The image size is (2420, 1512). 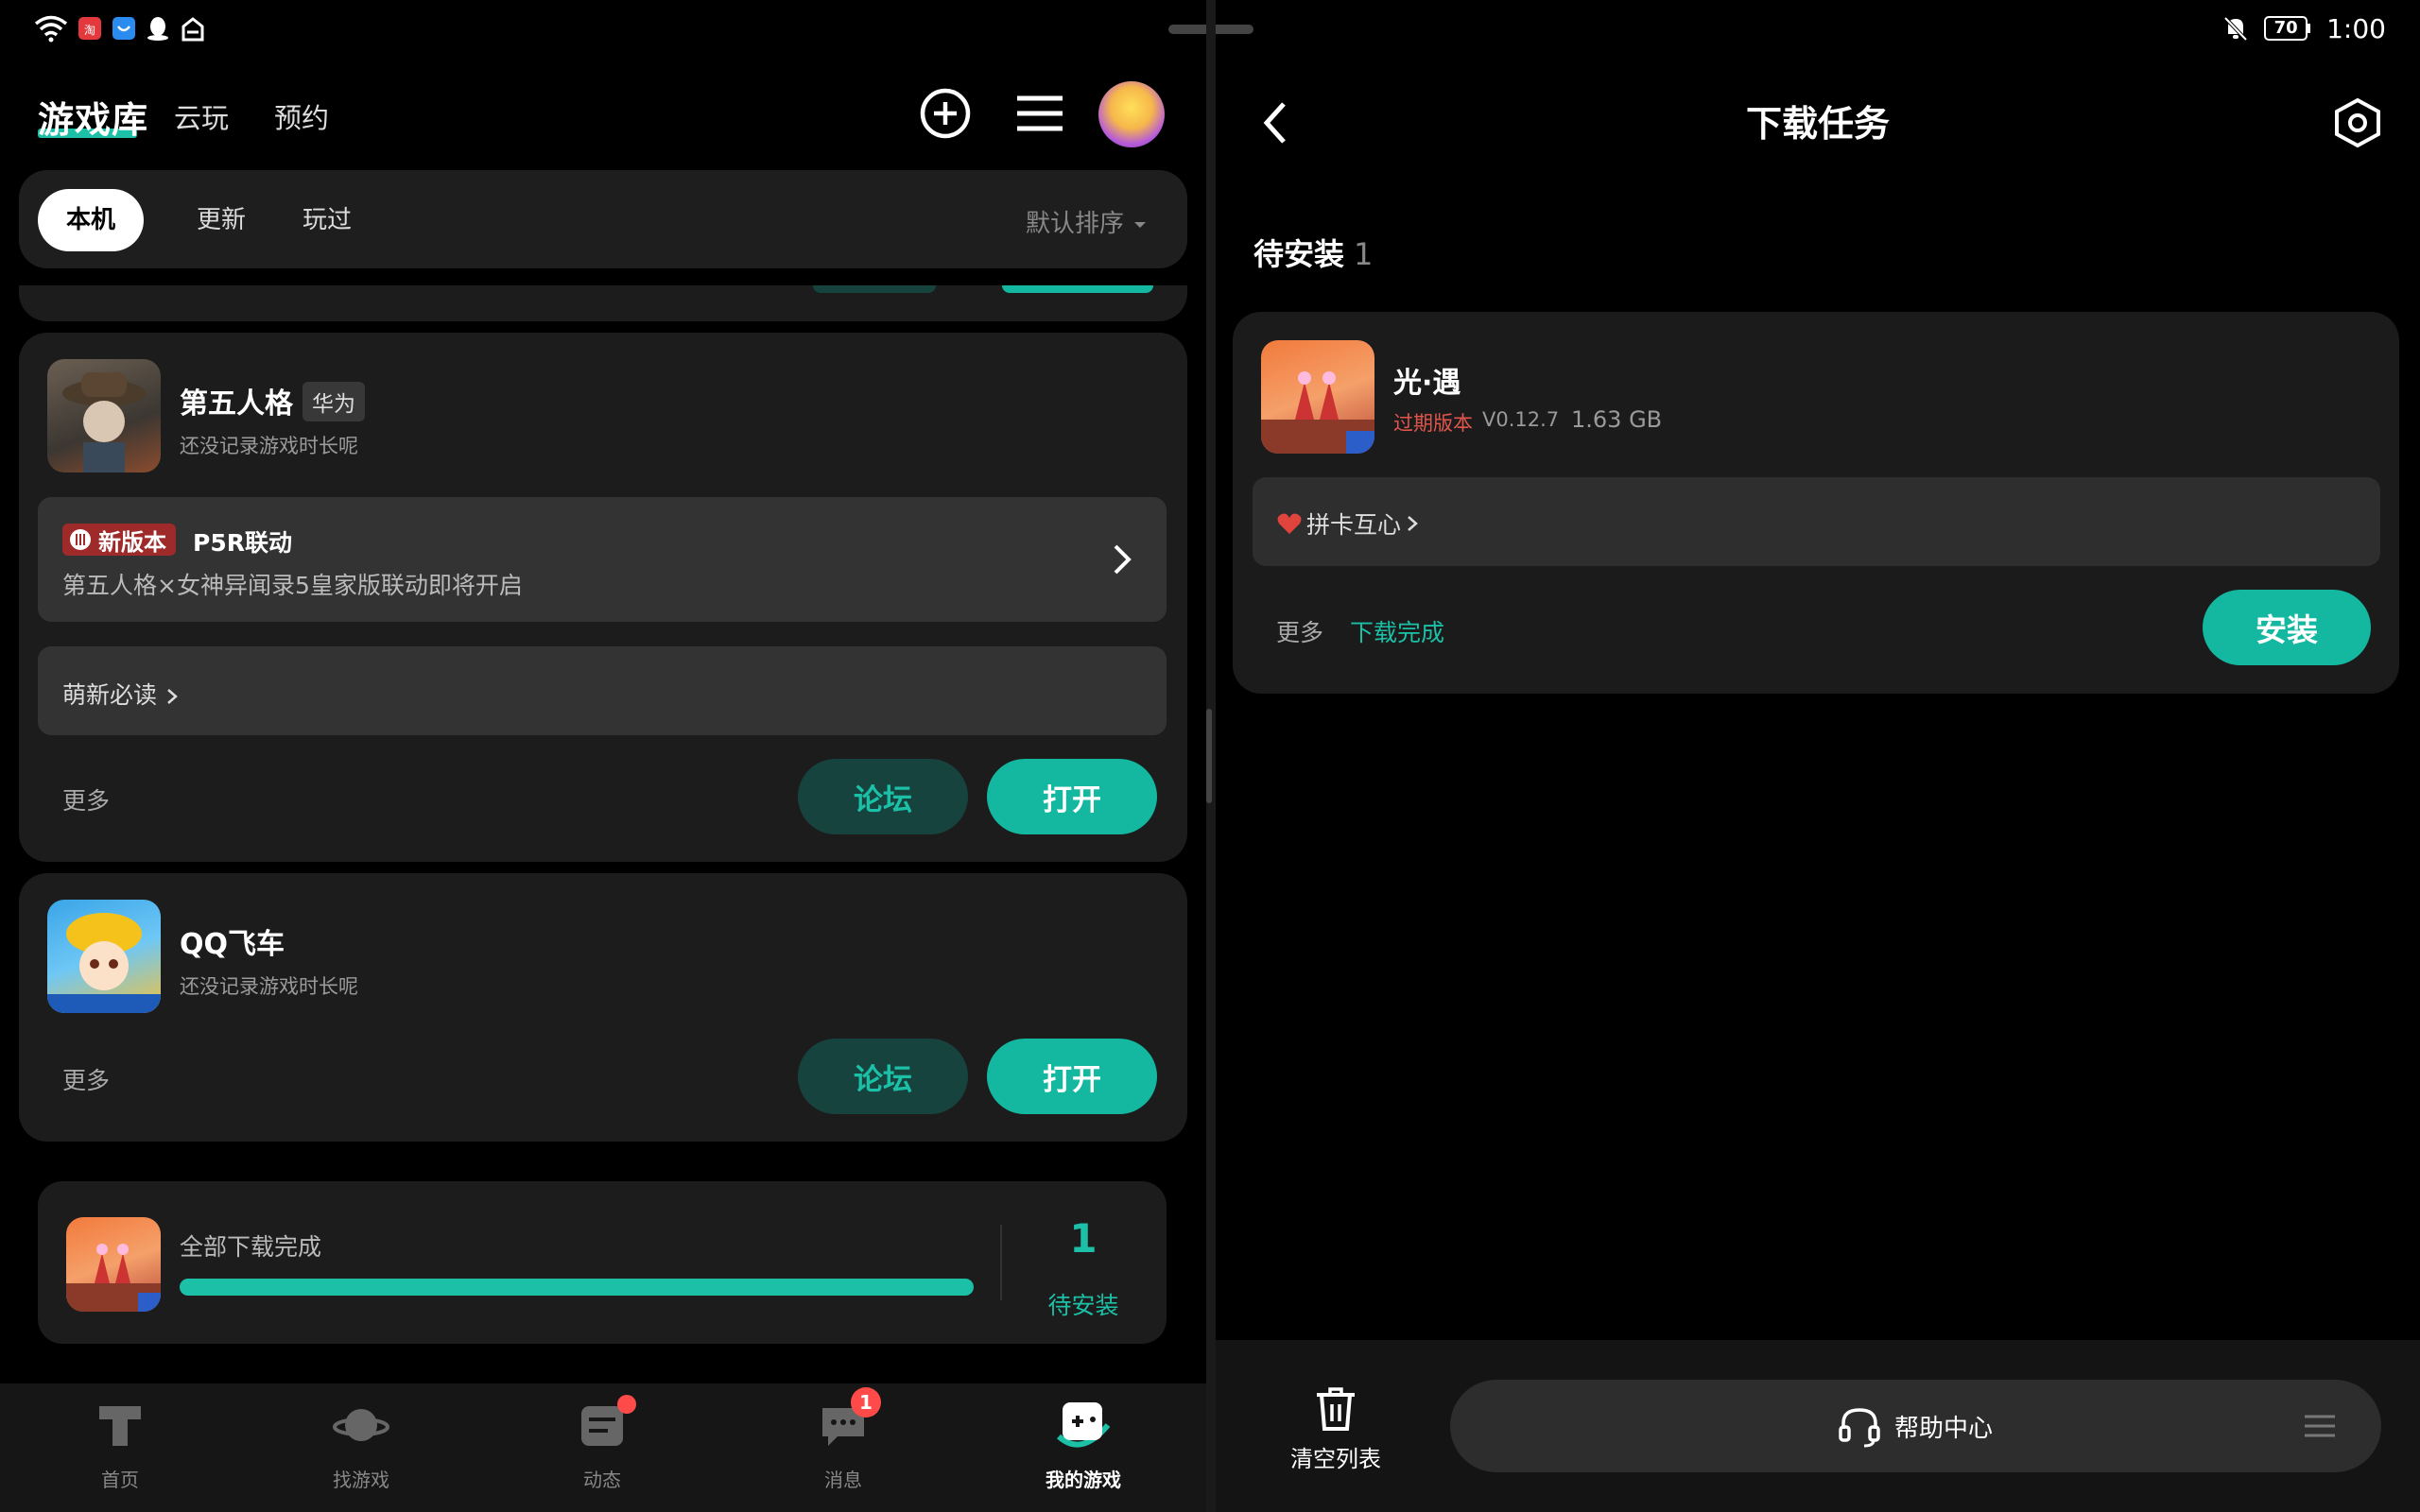 What do you see at coordinates (124, 28) in the screenshot?
I see `message-app-icon` at bounding box center [124, 28].